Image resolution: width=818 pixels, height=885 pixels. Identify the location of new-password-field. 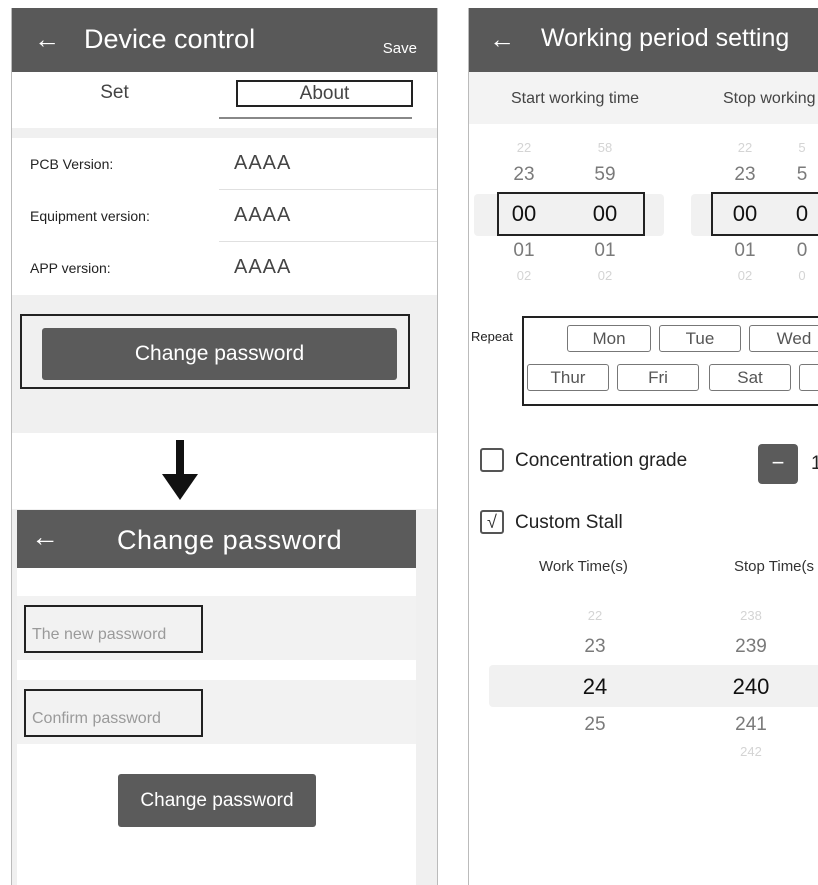
(113, 629).